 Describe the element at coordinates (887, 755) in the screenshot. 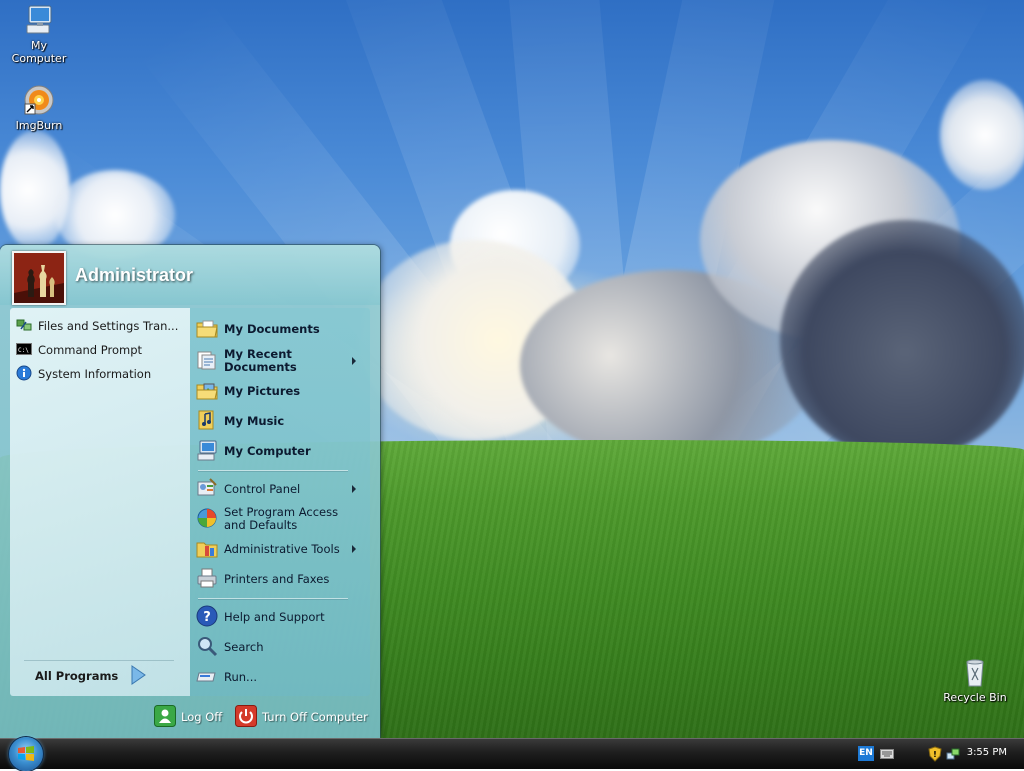

I see `keyboard-icon` at that location.